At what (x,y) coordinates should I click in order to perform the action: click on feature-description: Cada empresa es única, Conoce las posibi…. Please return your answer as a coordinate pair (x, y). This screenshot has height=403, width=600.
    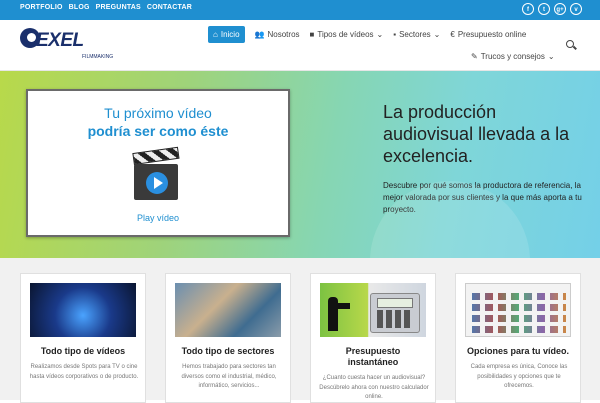
    Looking at the image, I should click on (519, 376).